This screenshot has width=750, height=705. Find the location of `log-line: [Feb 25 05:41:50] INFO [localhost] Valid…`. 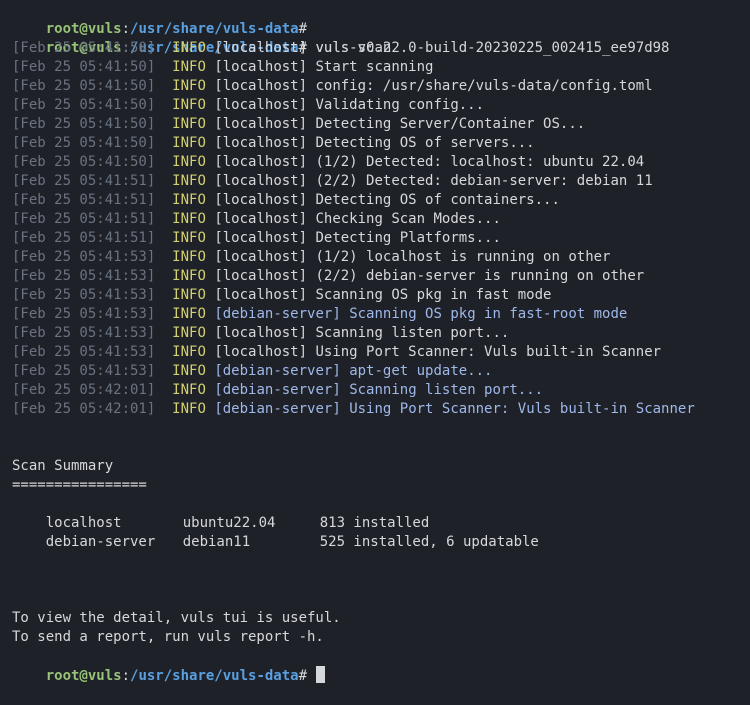

log-line: [Feb 25 05:41:50] INFO [localhost] Valid… is located at coordinates (375, 105).